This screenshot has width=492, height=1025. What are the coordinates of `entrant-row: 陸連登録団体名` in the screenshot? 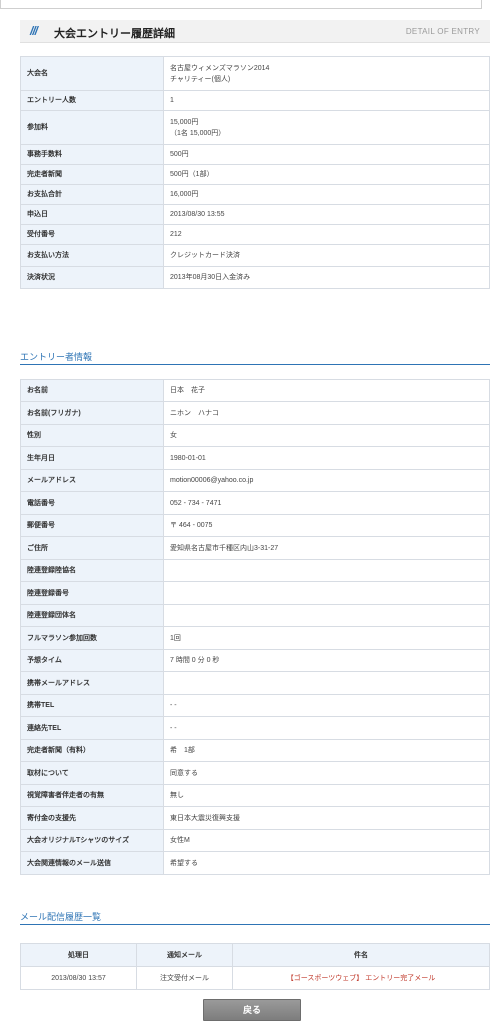 It's located at (255, 615).